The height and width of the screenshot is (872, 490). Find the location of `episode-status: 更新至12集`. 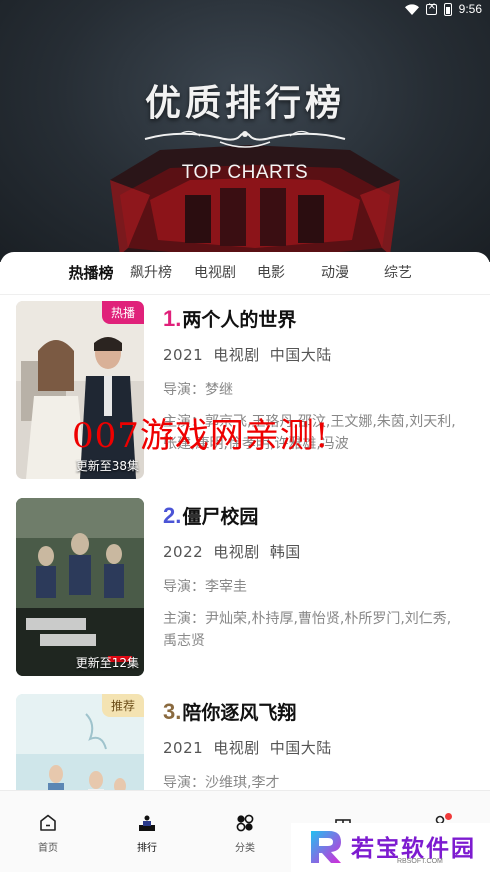

episode-status: 更新至12集 is located at coordinates (107, 663).